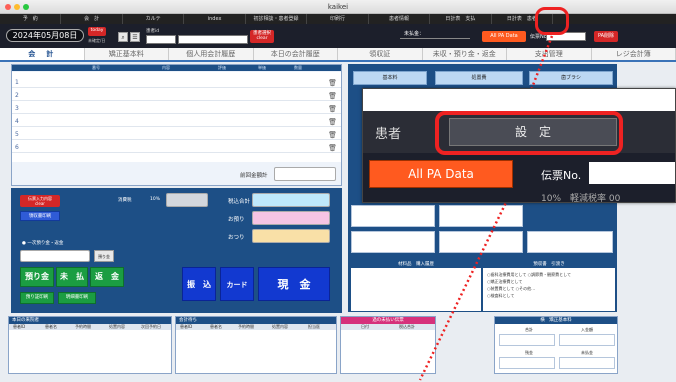 Image resolution: width=676 pixels, height=382 pixels. Describe the element at coordinates (176, 122) in the screenshot. I see `line-item: 4 🗑` at that location.